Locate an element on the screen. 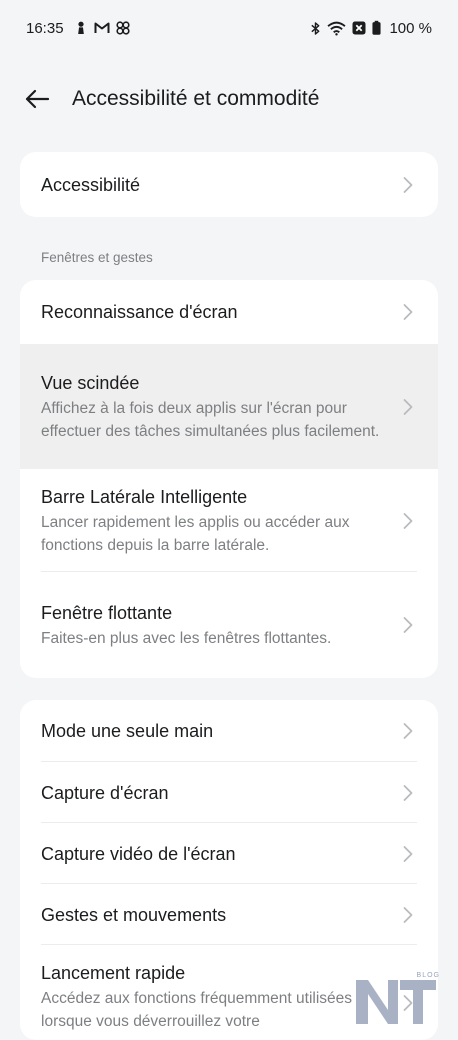  page-title: Accessibilité et commodité is located at coordinates (196, 98).